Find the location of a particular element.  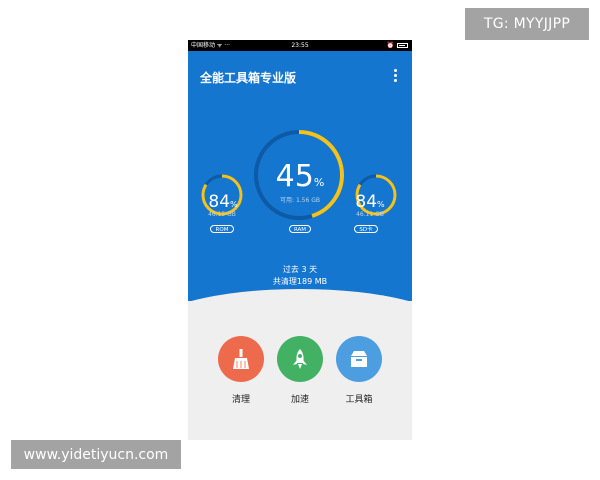

action-buttons: 清理 加速 工具箱 is located at coordinates (300, 376).